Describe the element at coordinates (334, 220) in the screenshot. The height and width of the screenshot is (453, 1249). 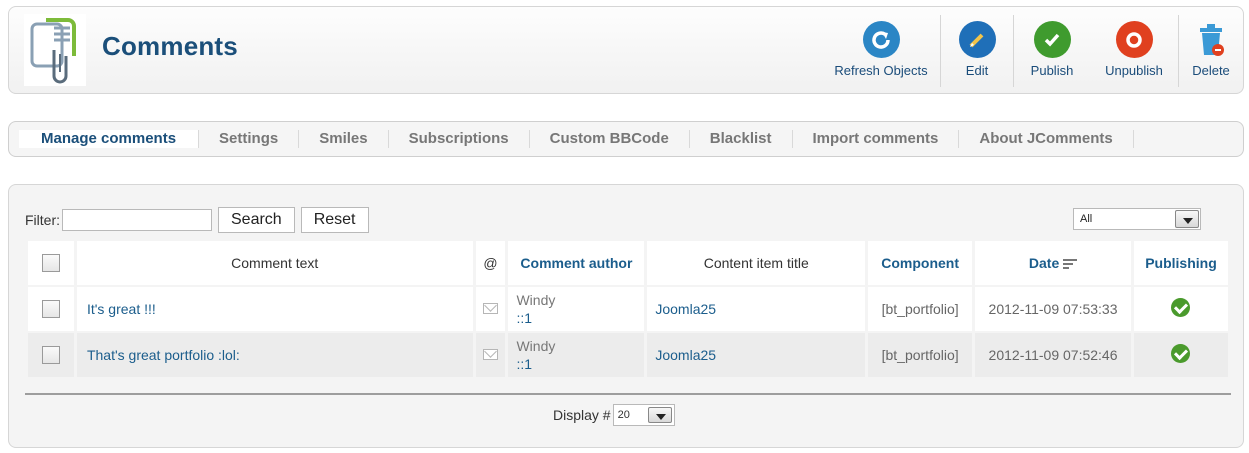
I see `reset-button: Reset` at that location.